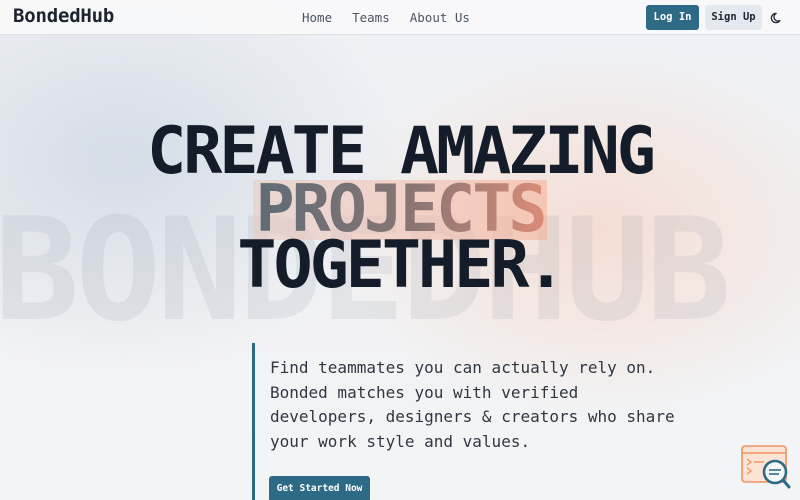  Describe the element at coordinates (424, 392) in the screenshot. I see `tagline-line: Bonded matches you with verified` at that location.